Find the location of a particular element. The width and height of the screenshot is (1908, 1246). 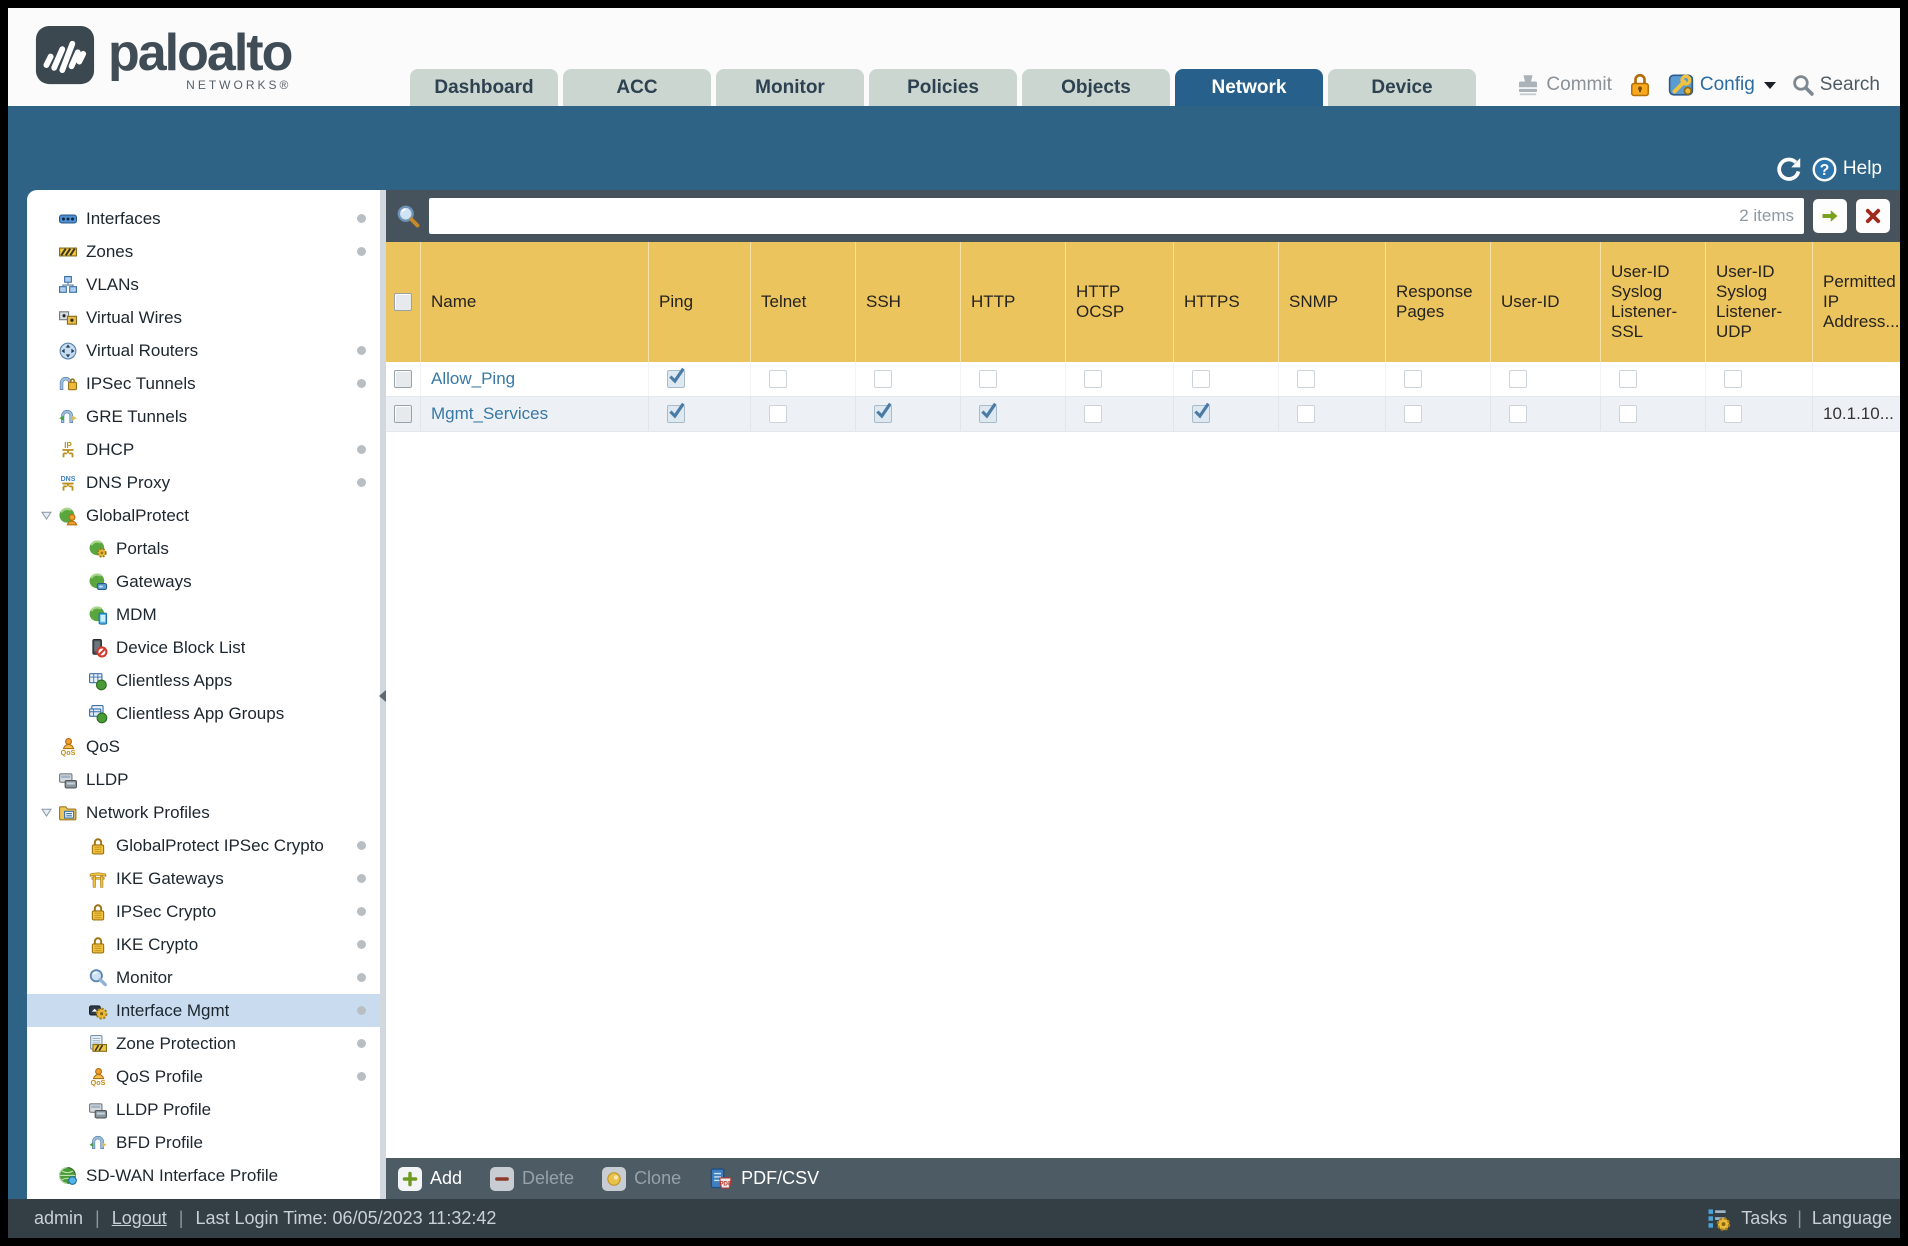

column-header-response-pages: Response Pages is located at coordinates (1437, 302).